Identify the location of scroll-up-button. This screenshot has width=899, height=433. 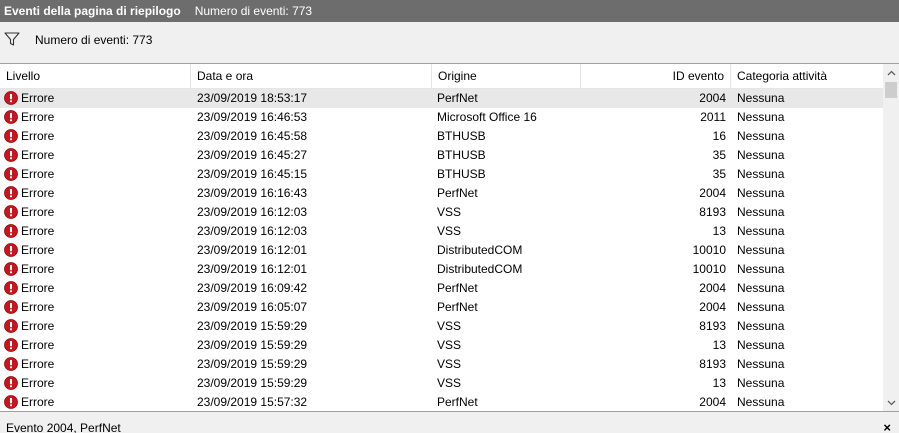
(891, 72).